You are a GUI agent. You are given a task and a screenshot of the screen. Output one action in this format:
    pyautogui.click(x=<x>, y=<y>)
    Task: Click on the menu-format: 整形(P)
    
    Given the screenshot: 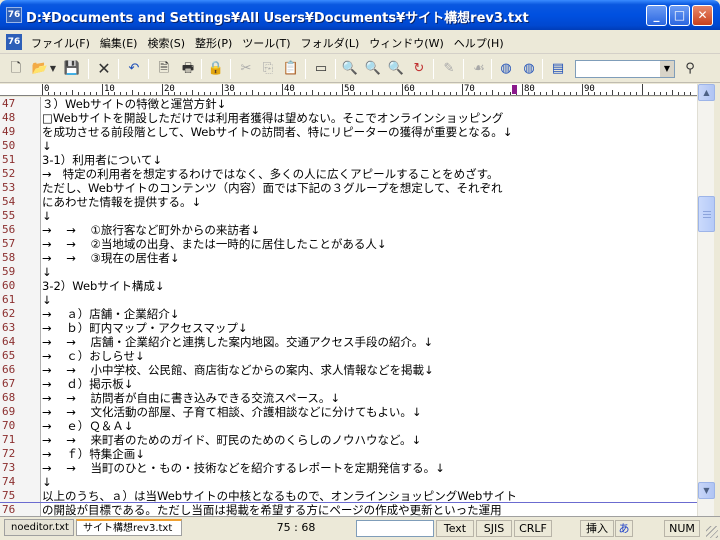 What is the action you would take?
    pyautogui.click(x=213, y=43)
    